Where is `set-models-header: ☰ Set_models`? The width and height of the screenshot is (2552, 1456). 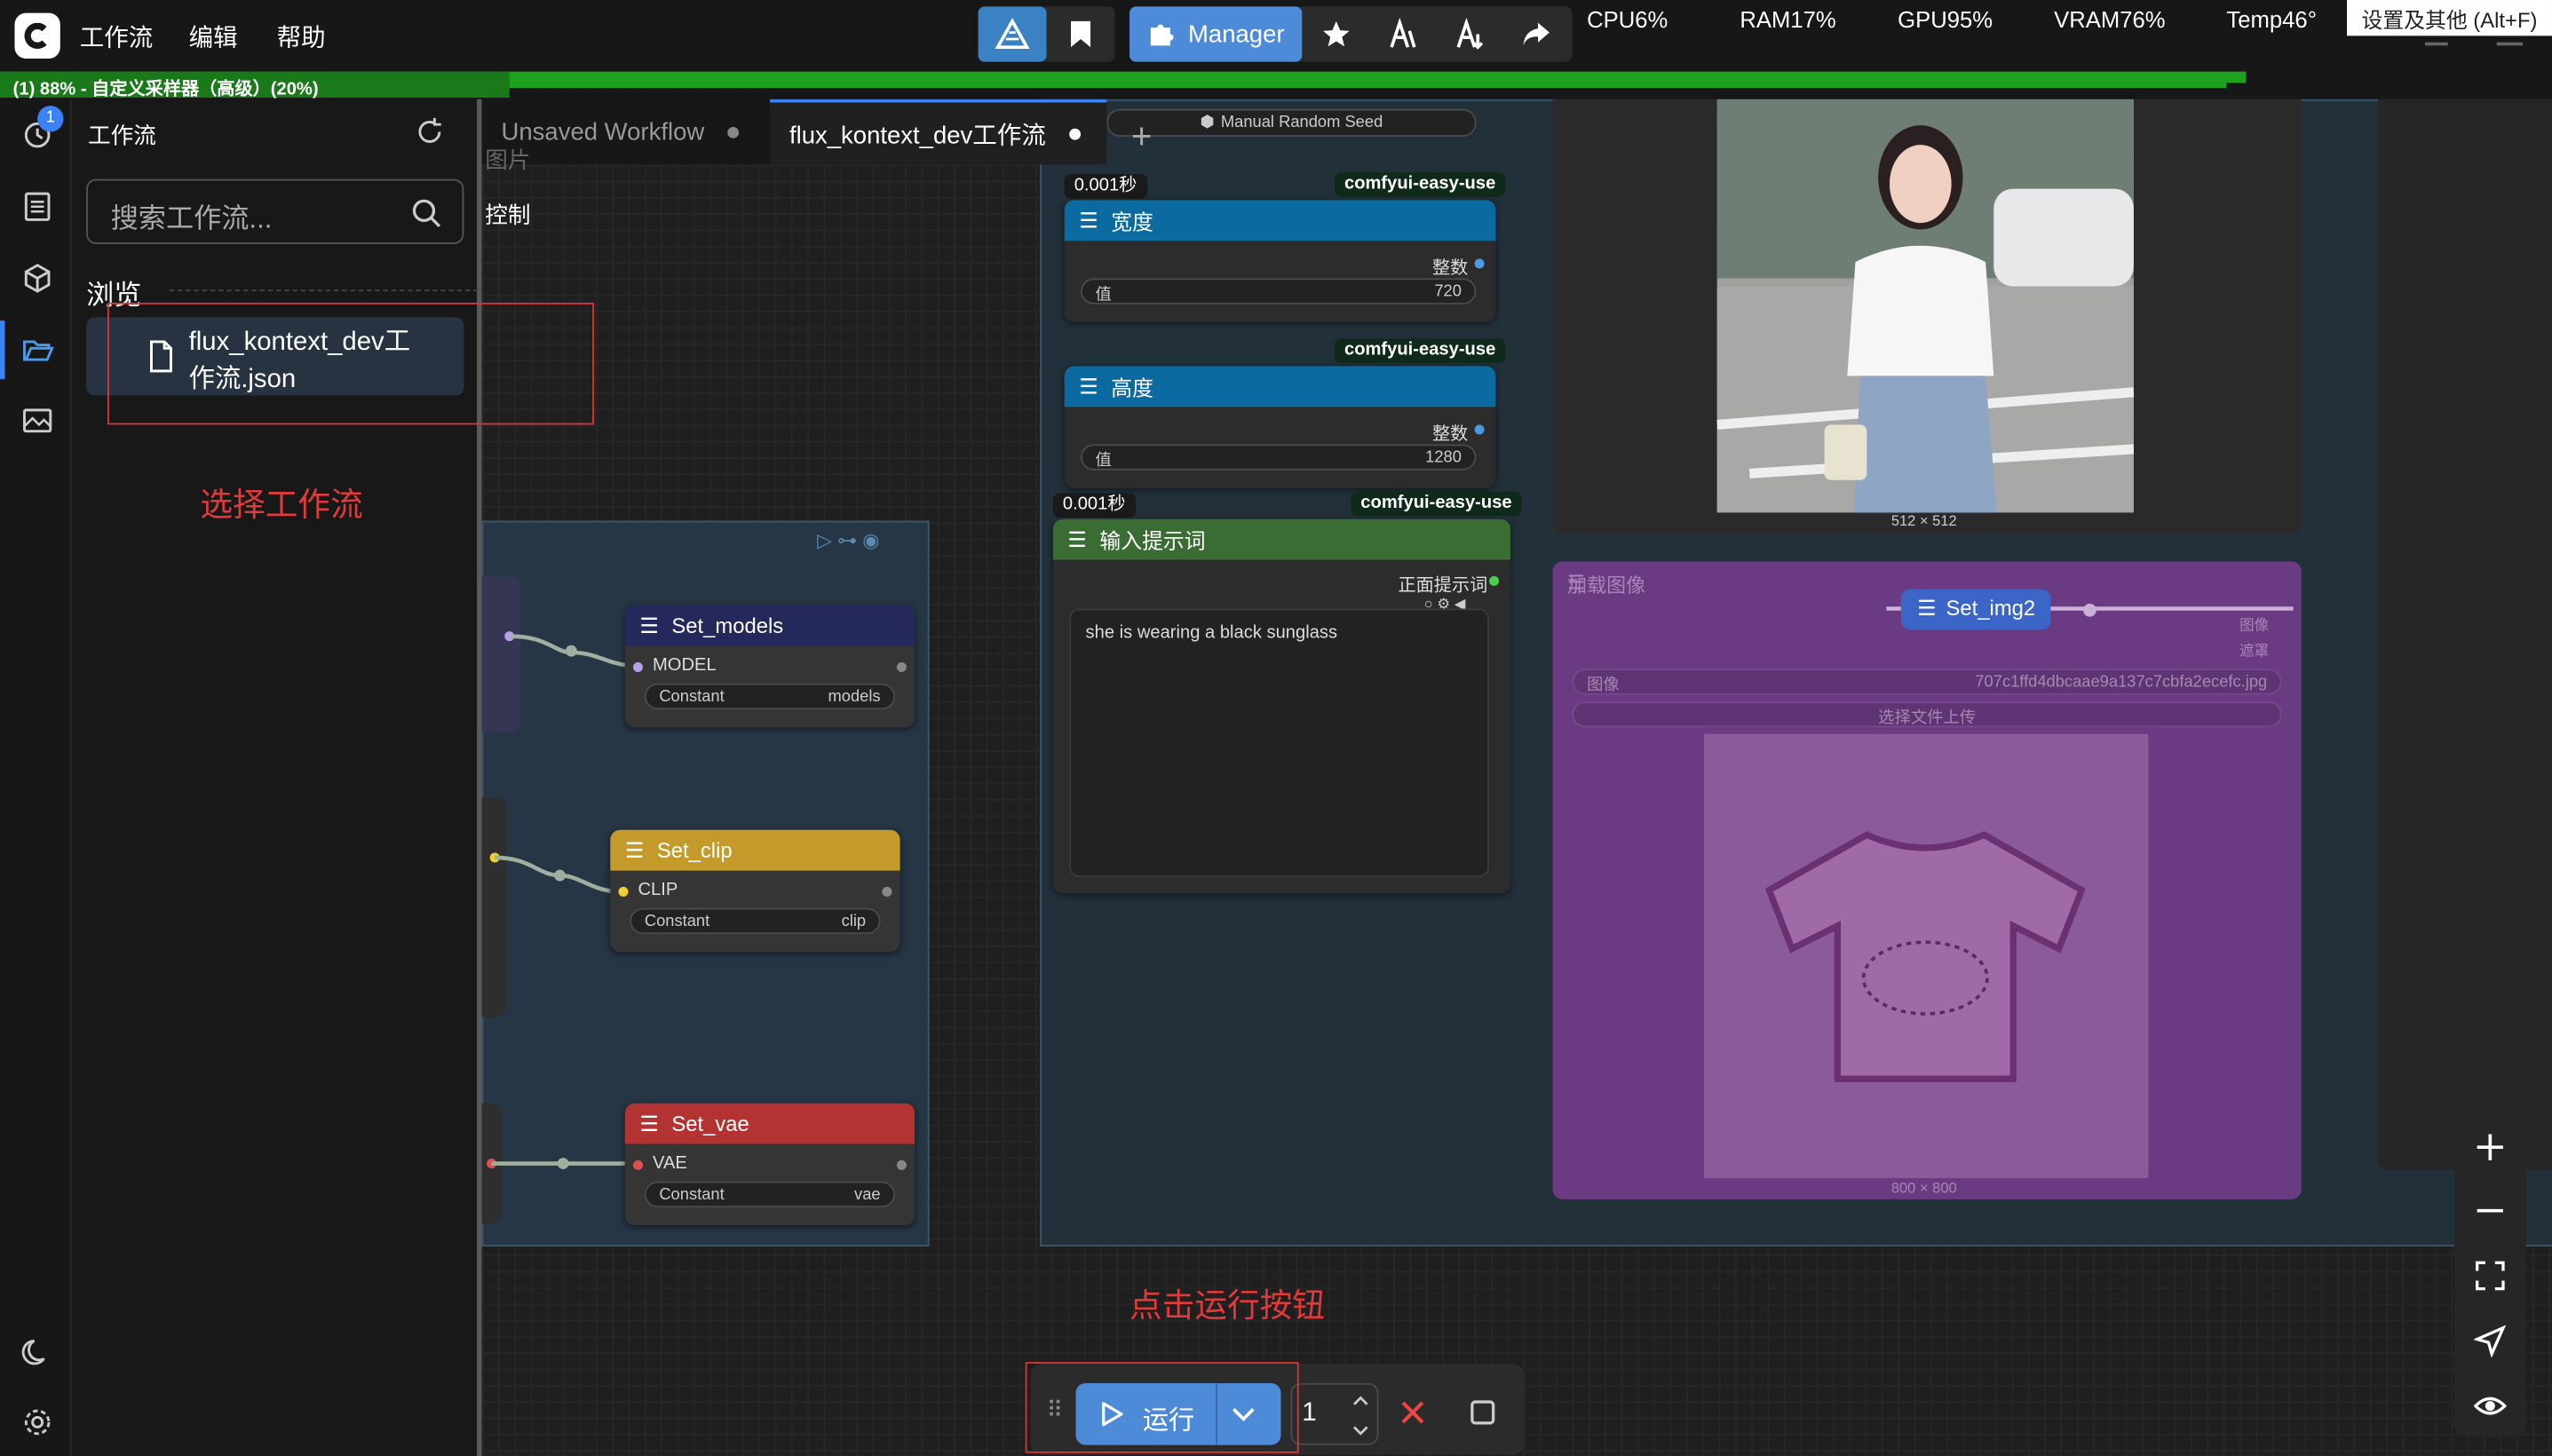
set-models-header: ☰ Set_models is located at coordinates (769, 625).